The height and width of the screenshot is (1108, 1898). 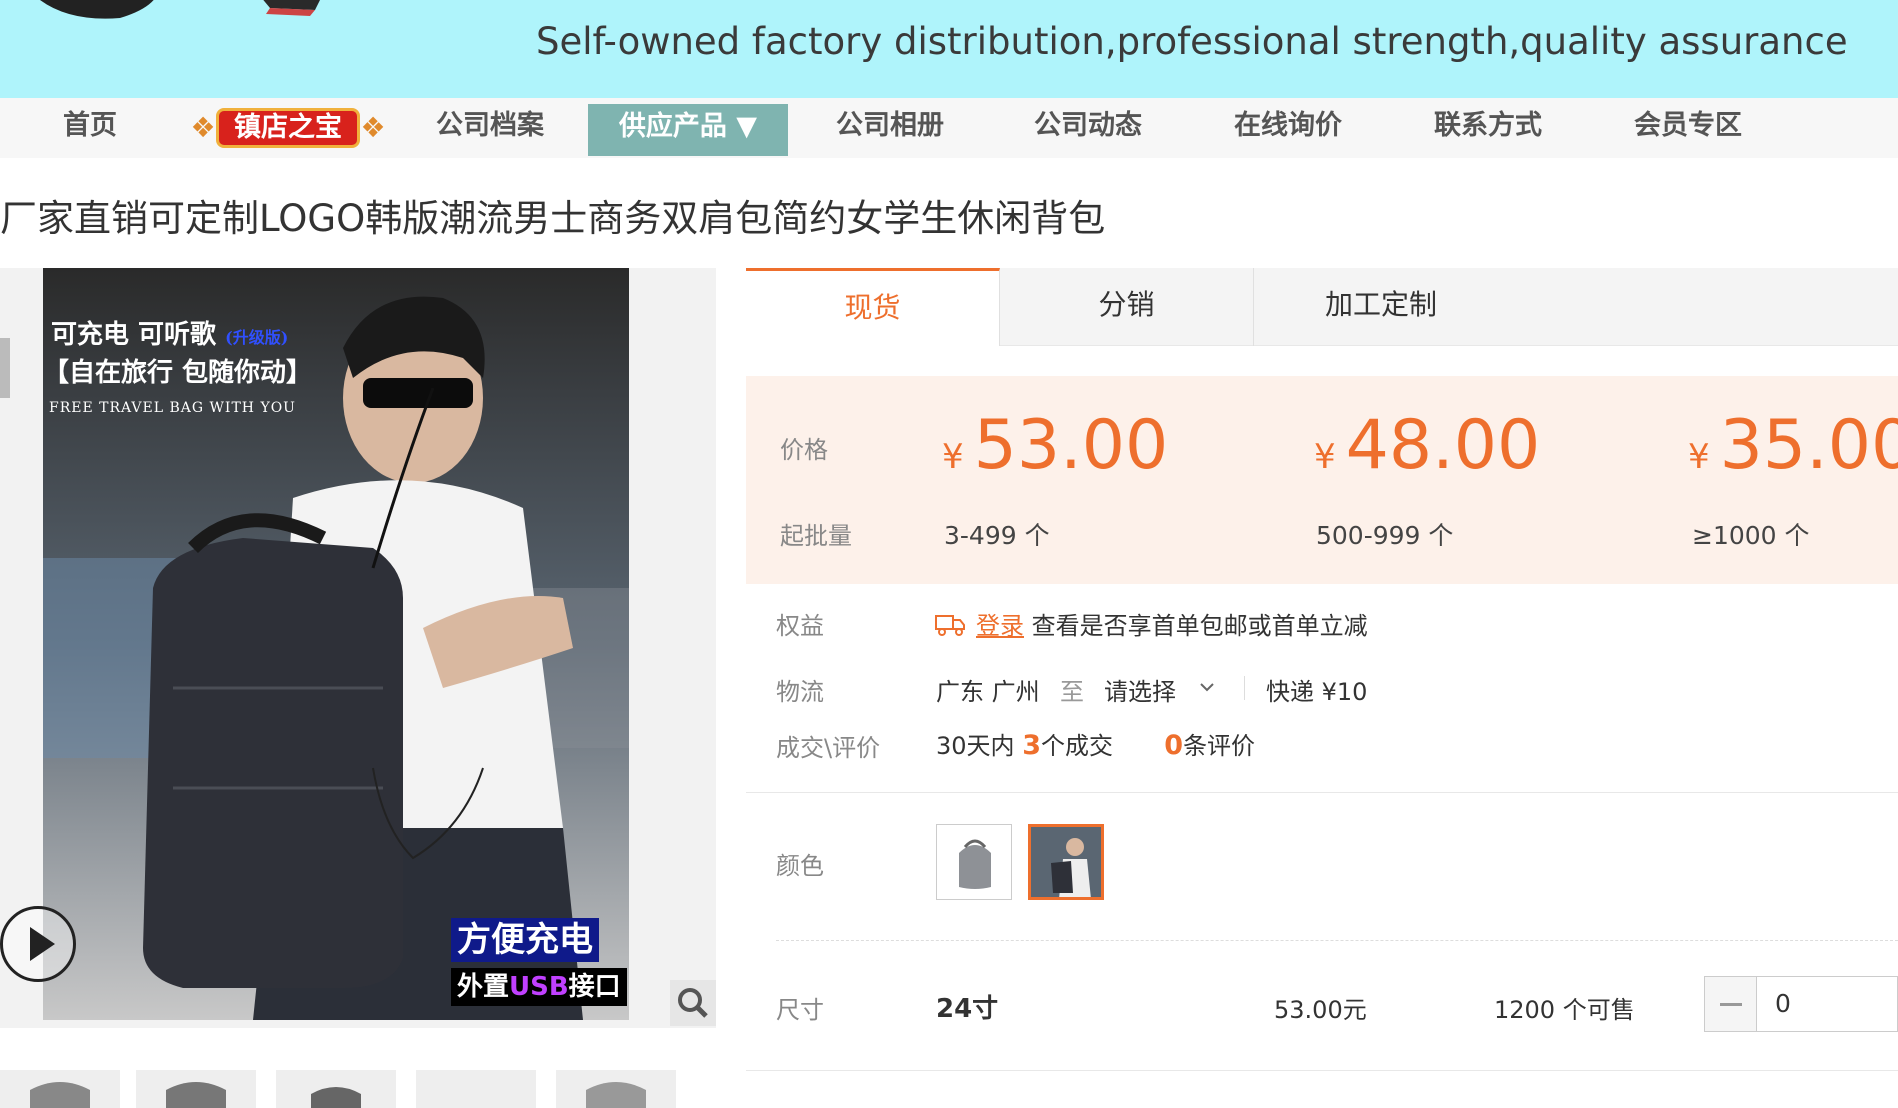 What do you see at coordinates (1322, 792) in the screenshot?
I see `section-divider` at bounding box center [1322, 792].